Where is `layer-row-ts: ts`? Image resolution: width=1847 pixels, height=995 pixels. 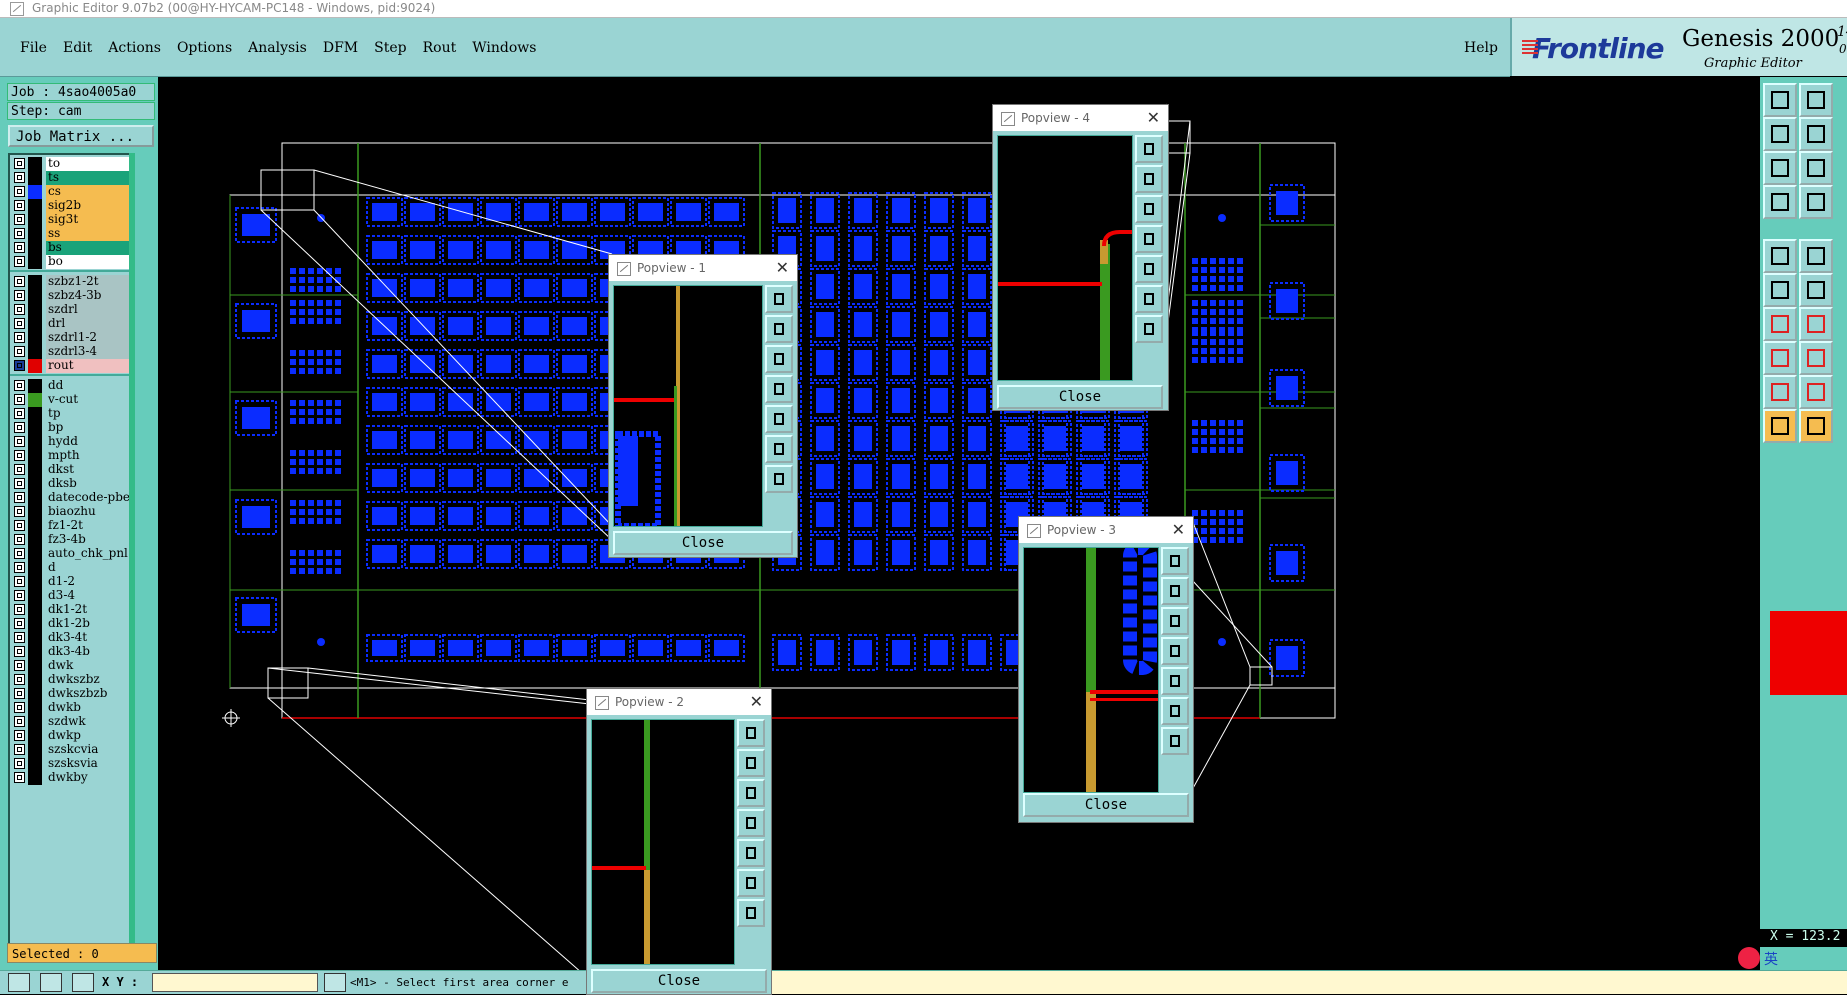
layer-row-ts: ts is located at coordinates (70, 178).